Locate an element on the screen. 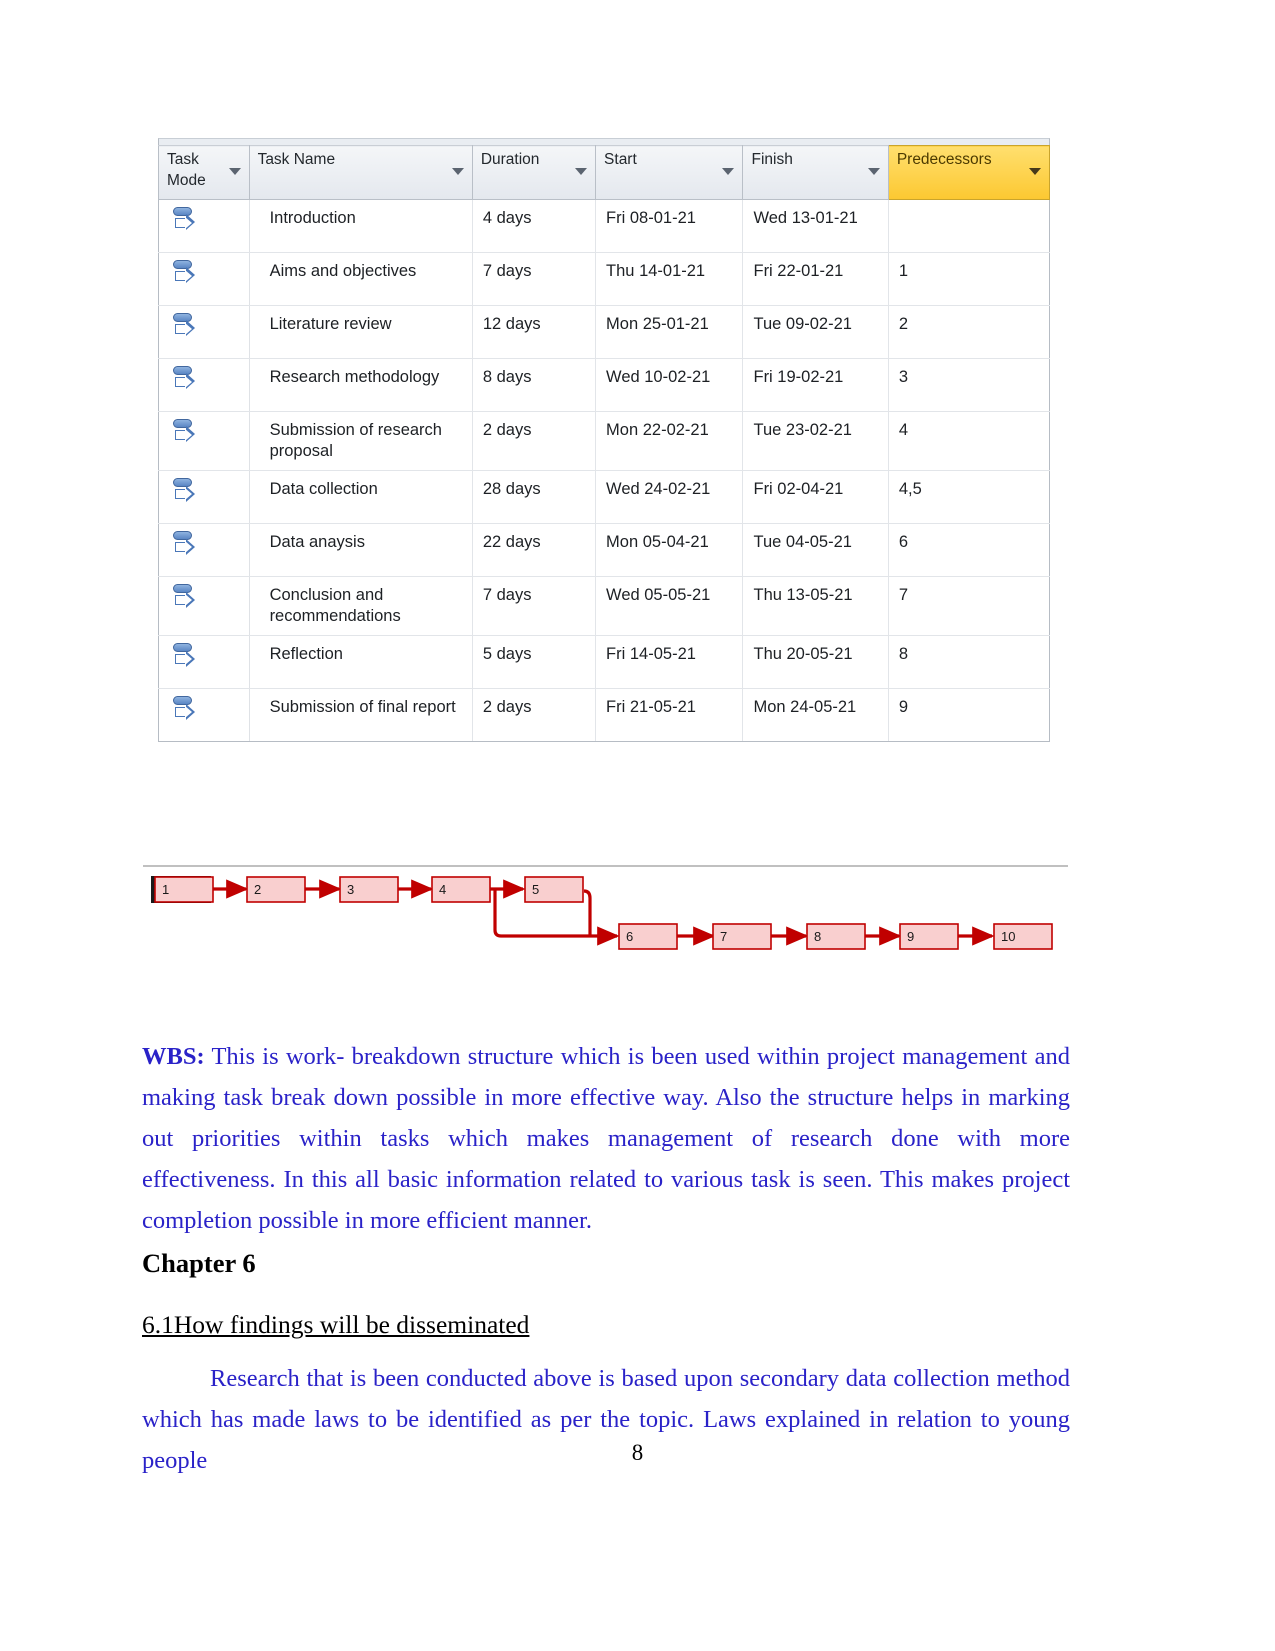 Image resolution: width=1275 pixels, height=1651 pixels. cell-finish: Fri 22-01-21 is located at coordinates (815, 279).